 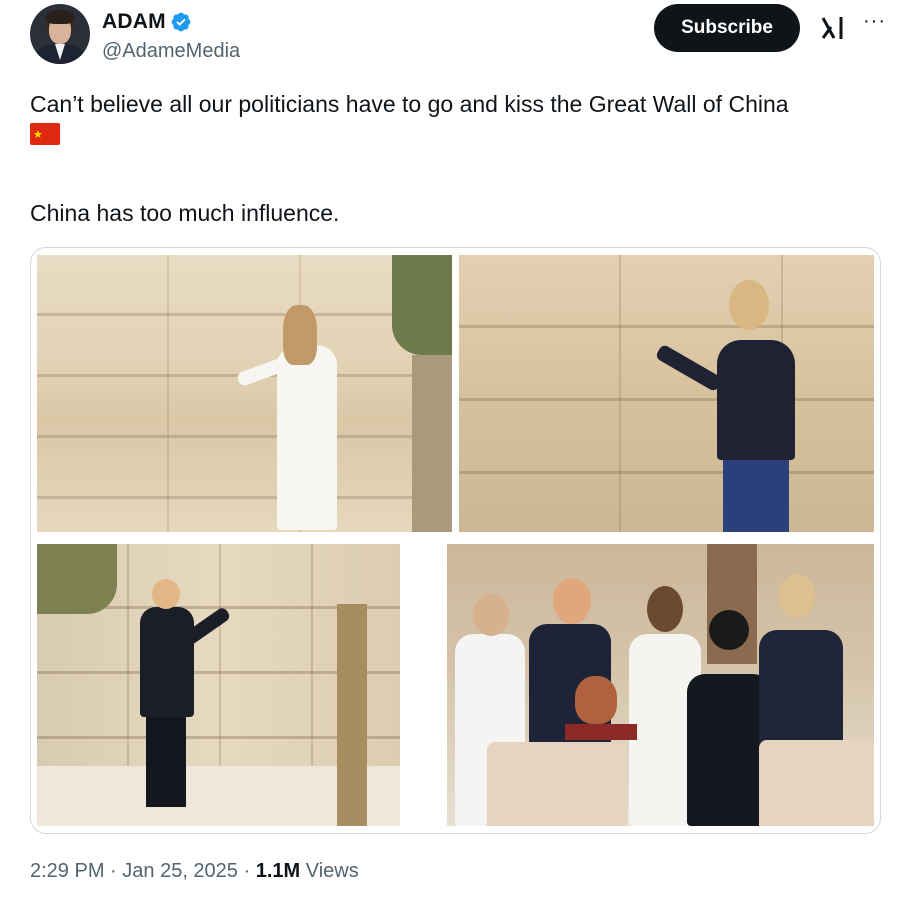 What do you see at coordinates (833, 28) in the screenshot?
I see `grok-icon` at bounding box center [833, 28].